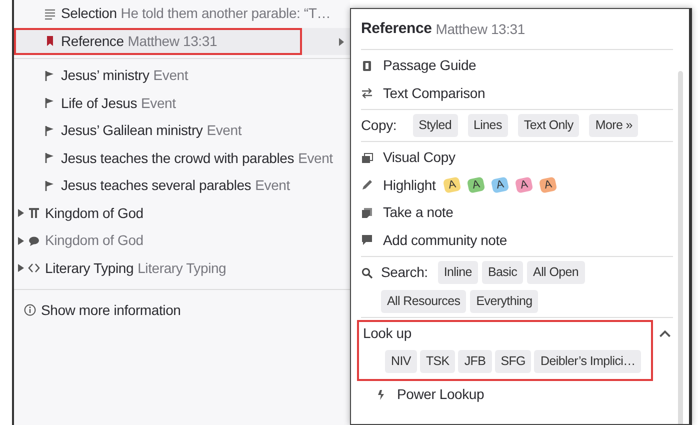 The height and width of the screenshot is (425, 698). I want to click on chip-button: All Resources, so click(423, 301).